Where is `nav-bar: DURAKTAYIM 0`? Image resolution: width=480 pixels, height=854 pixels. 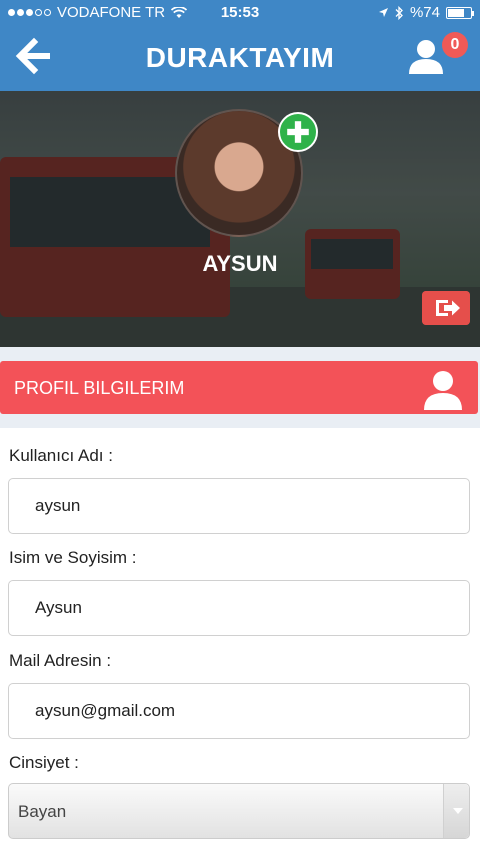
nav-bar: DURAKTAYIM 0 is located at coordinates (240, 57).